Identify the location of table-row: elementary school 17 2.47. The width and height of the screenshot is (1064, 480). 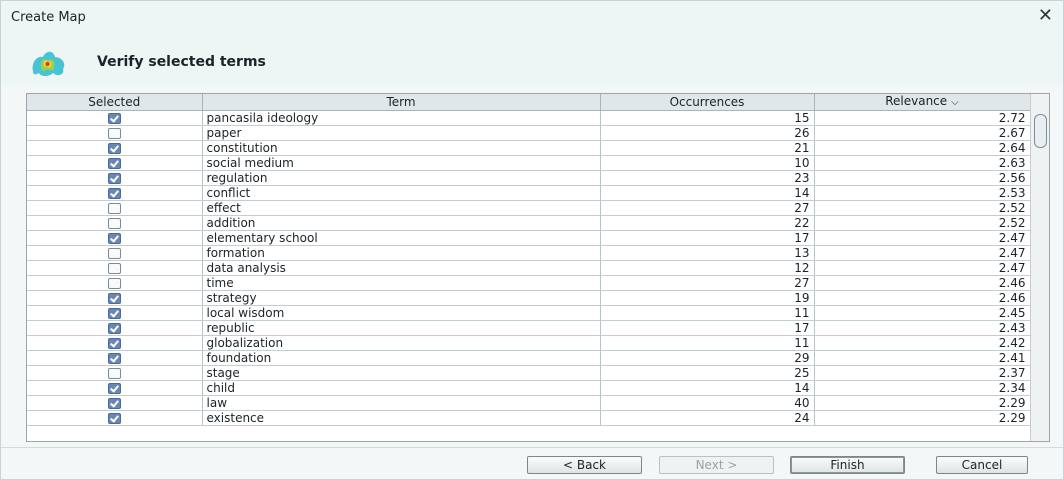
(529, 238).